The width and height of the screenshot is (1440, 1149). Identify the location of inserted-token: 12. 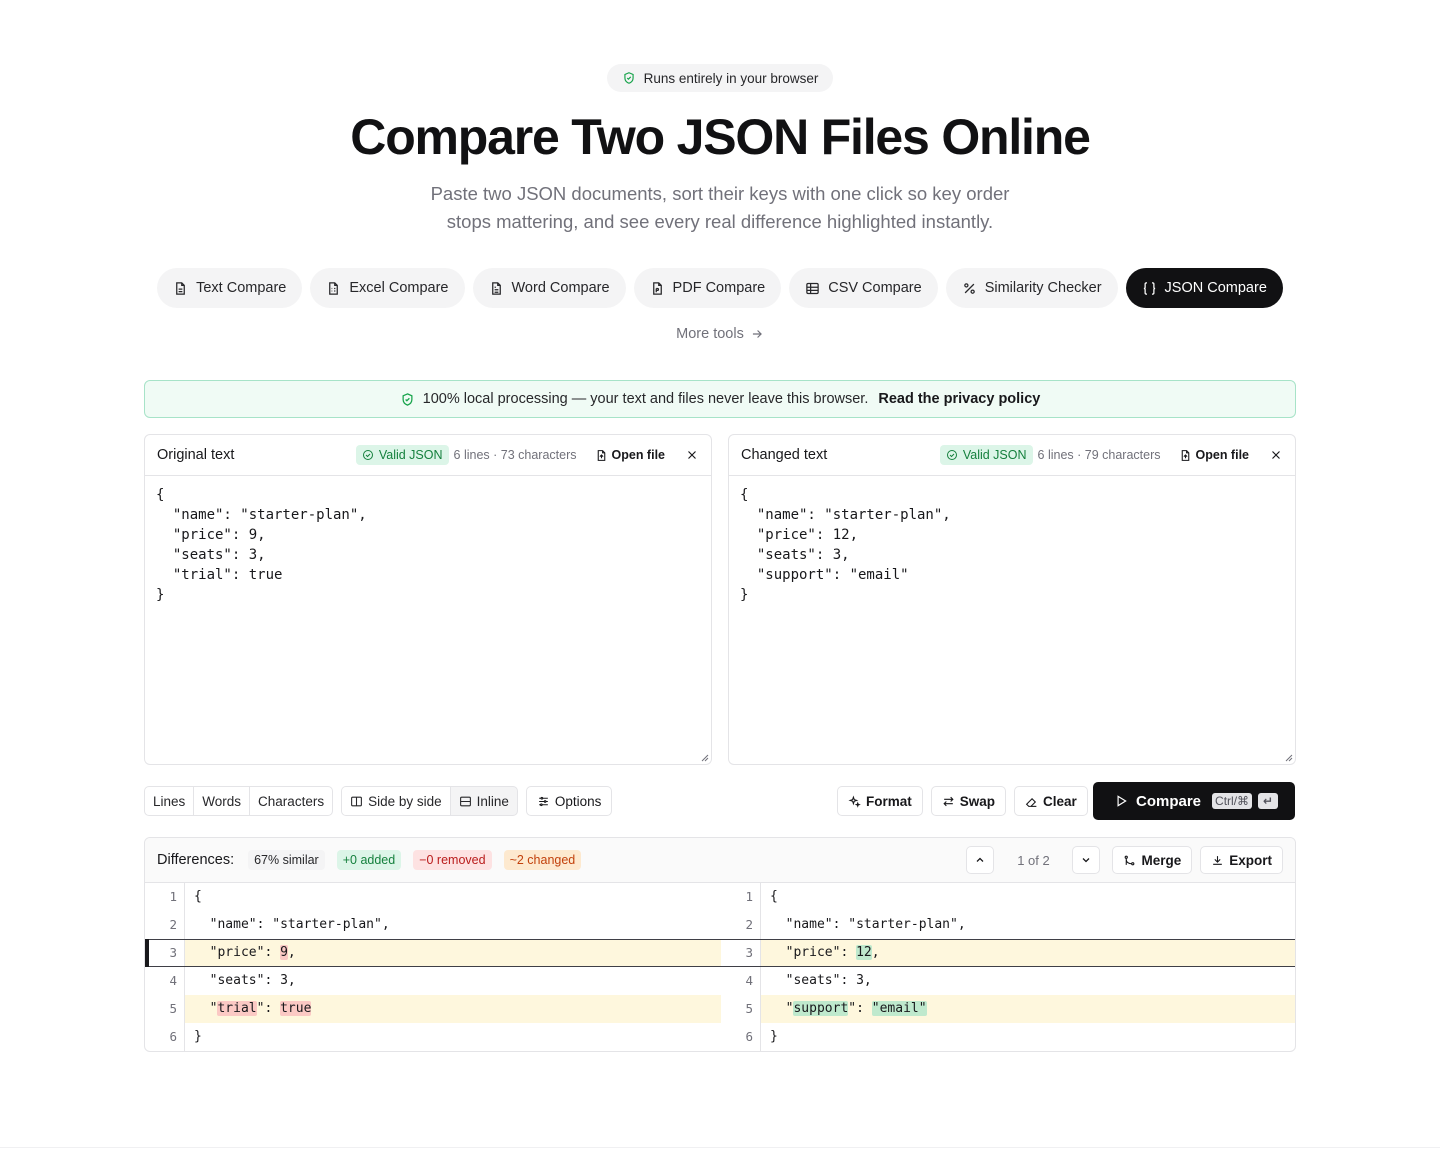
(864, 952).